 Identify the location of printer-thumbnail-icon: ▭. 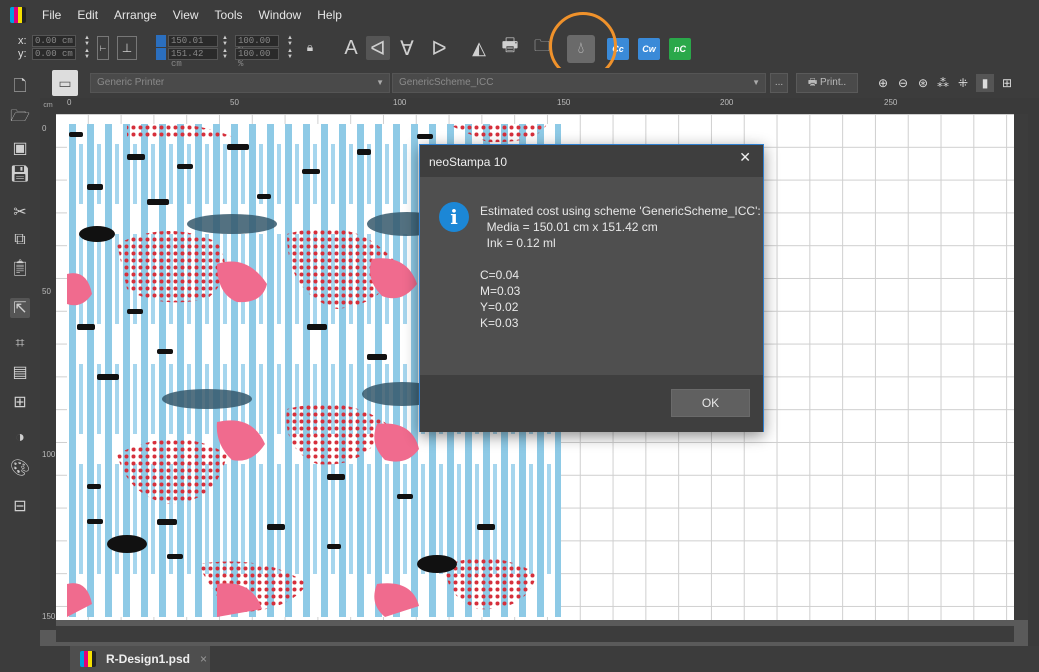
(65, 83).